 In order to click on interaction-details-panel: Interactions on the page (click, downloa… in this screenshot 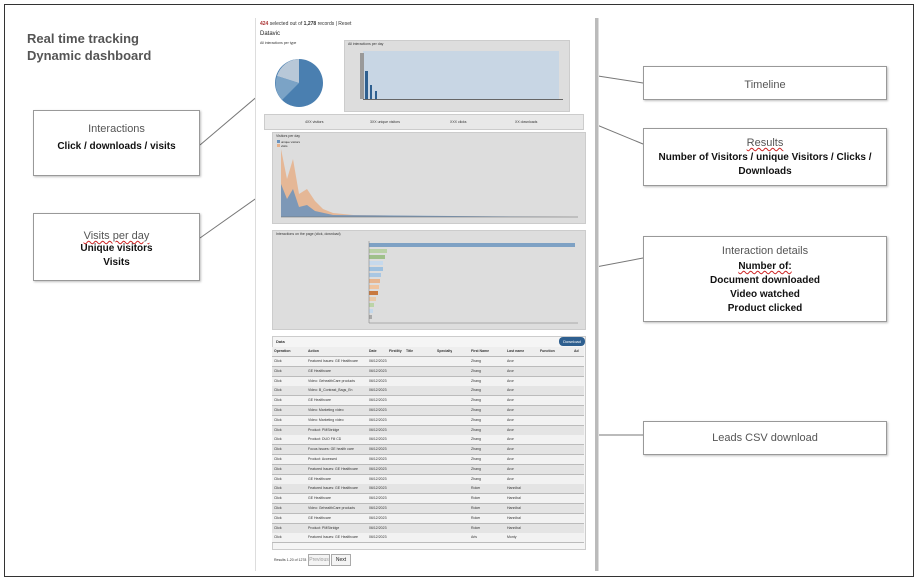, I will do `click(429, 280)`.